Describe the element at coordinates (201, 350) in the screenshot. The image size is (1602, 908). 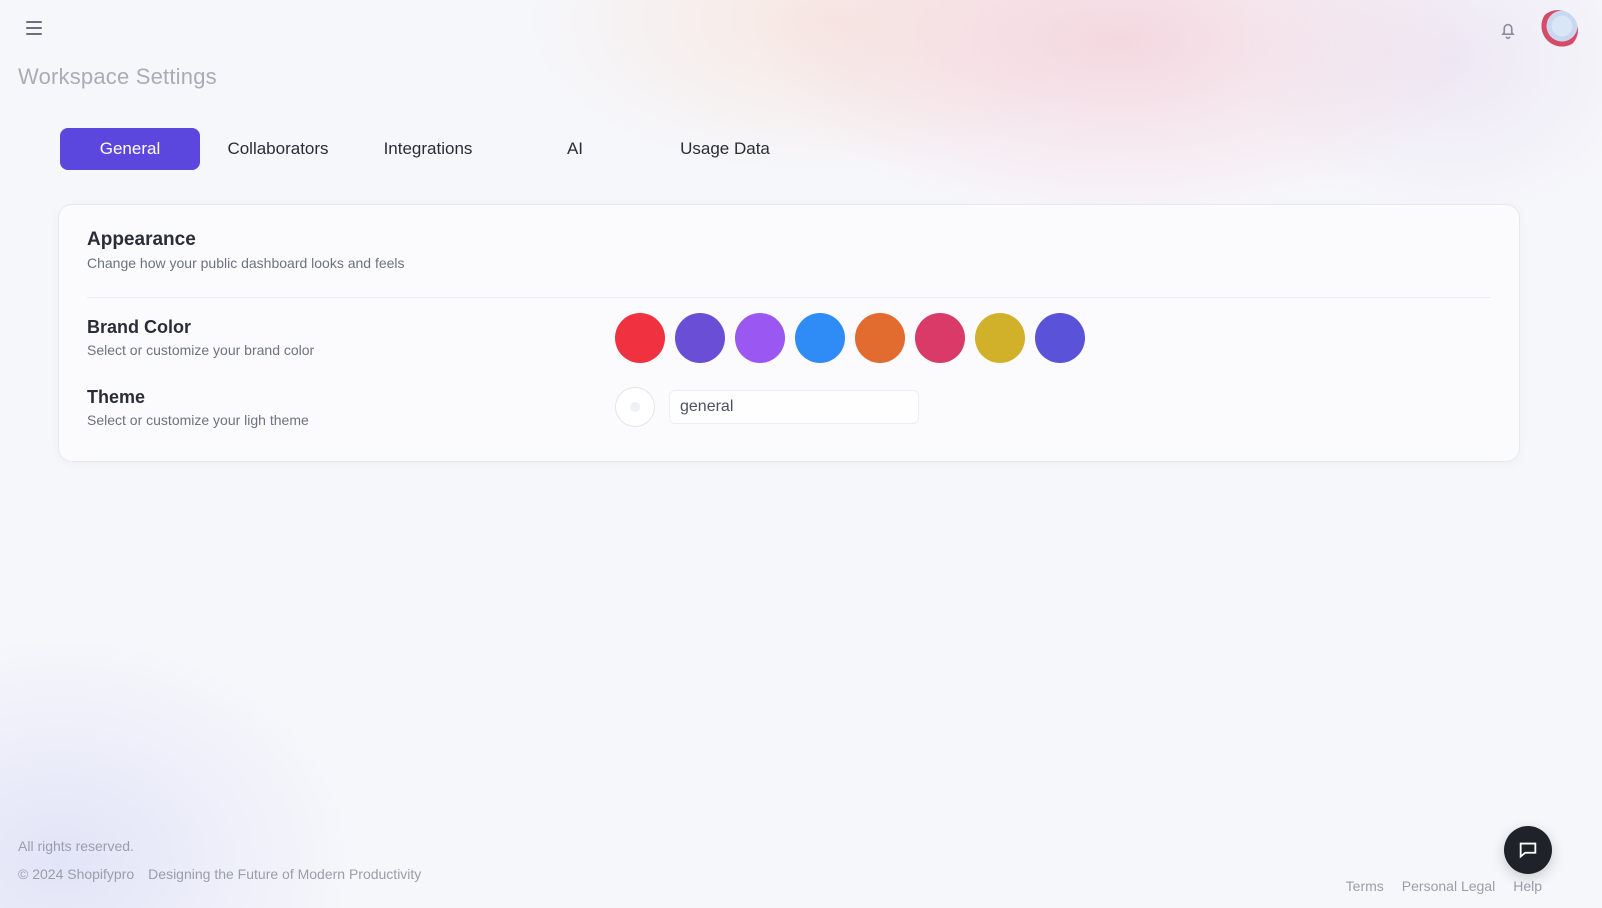
I see `brand-color-description: Select or customize your brand color` at that location.